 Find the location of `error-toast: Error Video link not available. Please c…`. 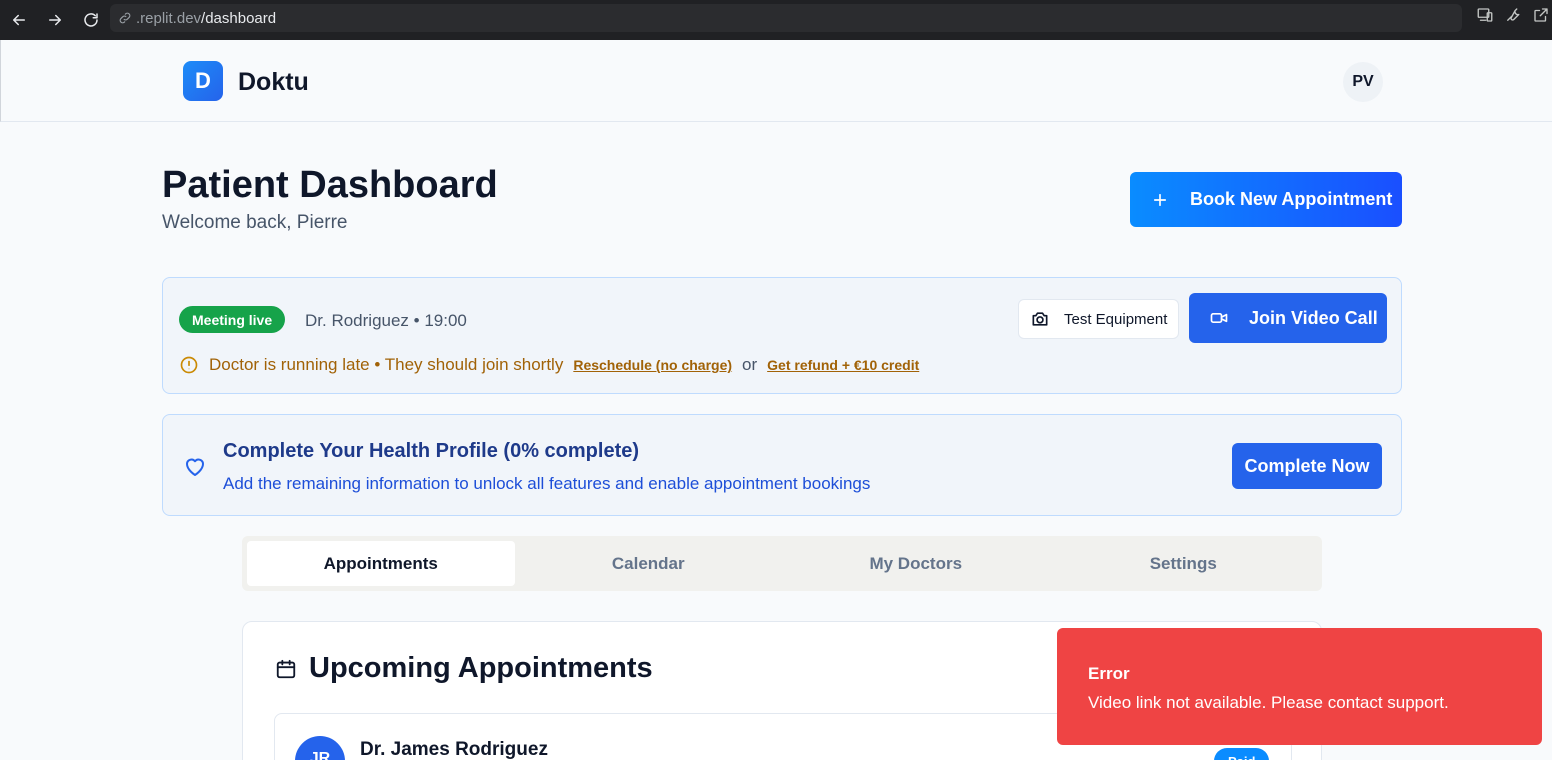

error-toast: Error Video link not available. Please c… is located at coordinates (1299, 686).